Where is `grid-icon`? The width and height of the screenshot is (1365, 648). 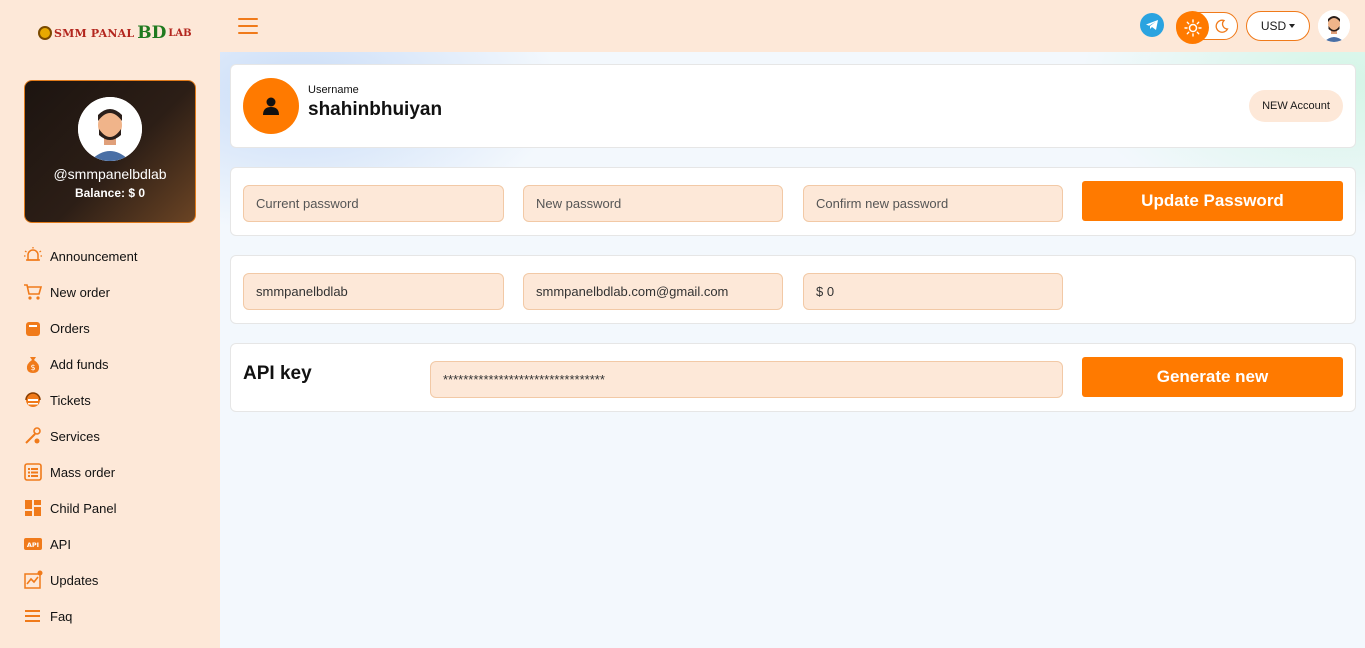
grid-icon is located at coordinates (33, 508).